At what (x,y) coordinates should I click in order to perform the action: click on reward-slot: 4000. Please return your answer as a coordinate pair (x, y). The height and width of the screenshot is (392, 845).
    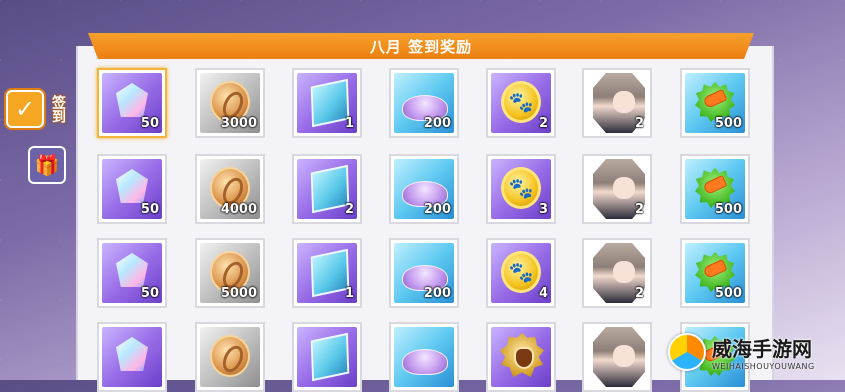
    Looking at the image, I should click on (230, 189).